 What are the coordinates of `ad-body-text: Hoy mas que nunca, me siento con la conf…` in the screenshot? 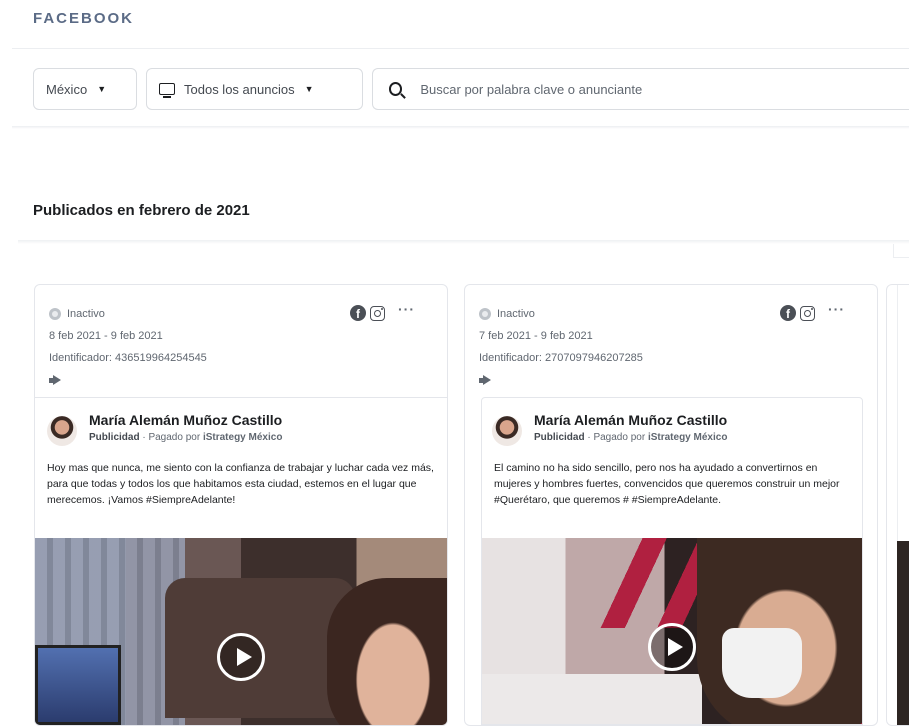 It's located at (240, 484).